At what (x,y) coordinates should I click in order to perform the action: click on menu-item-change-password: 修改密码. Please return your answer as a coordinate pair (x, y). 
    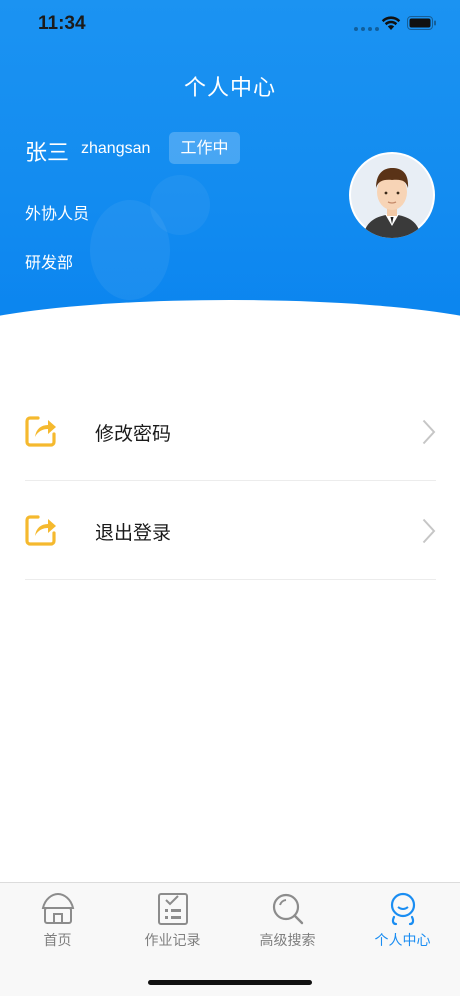
    Looking at the image, I should click on (230, 431).